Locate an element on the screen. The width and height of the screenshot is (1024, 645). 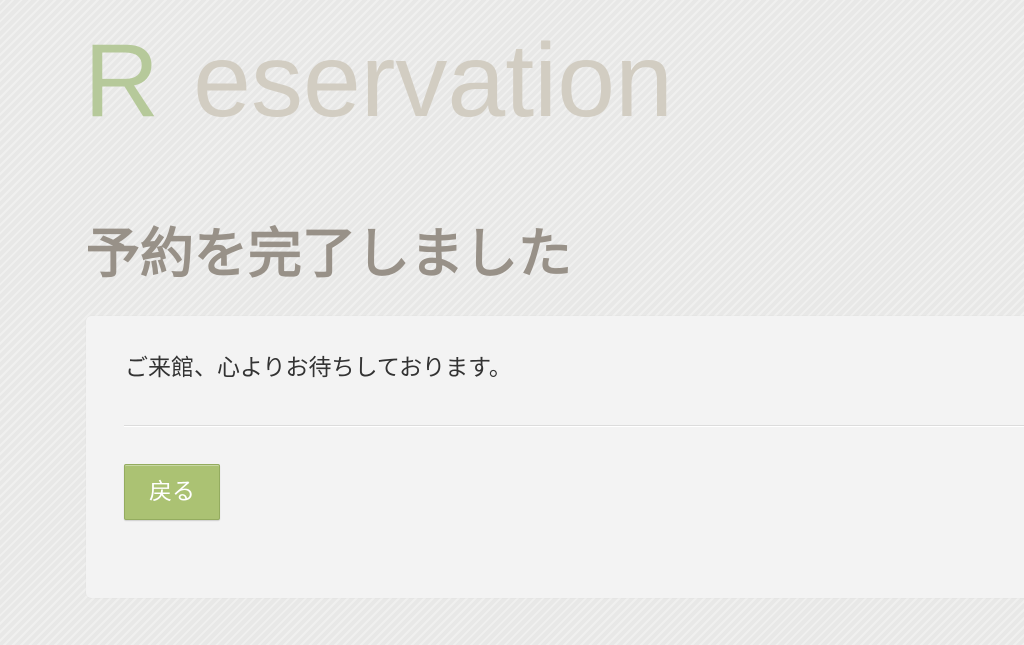
logo-text: eservation is located at coordinates (433, 81).